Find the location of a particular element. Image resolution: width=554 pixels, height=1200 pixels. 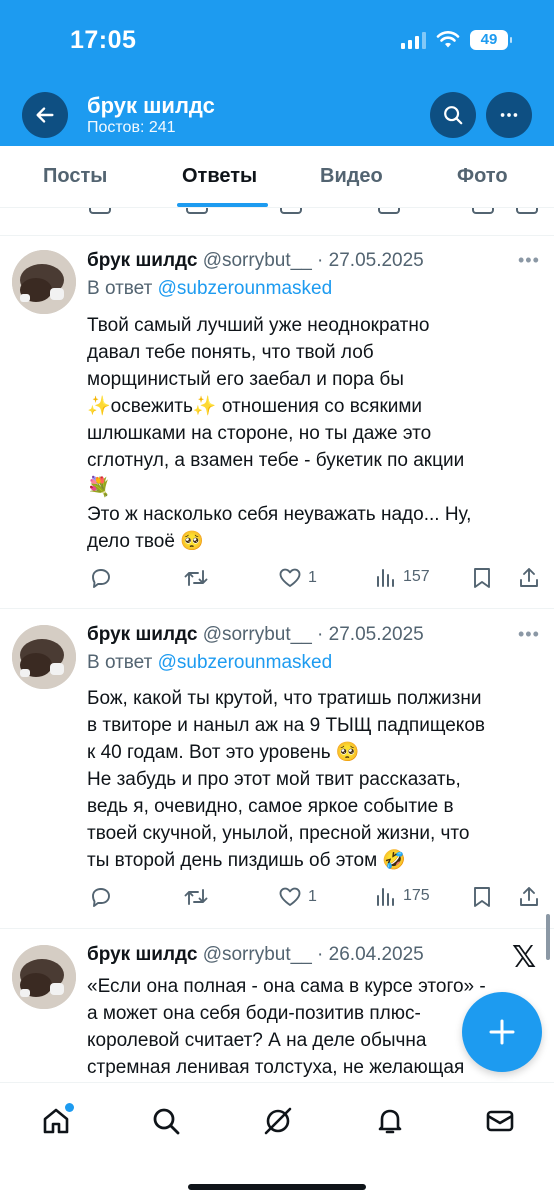

previous-tweet-actions is located at coordinates (277, 214).